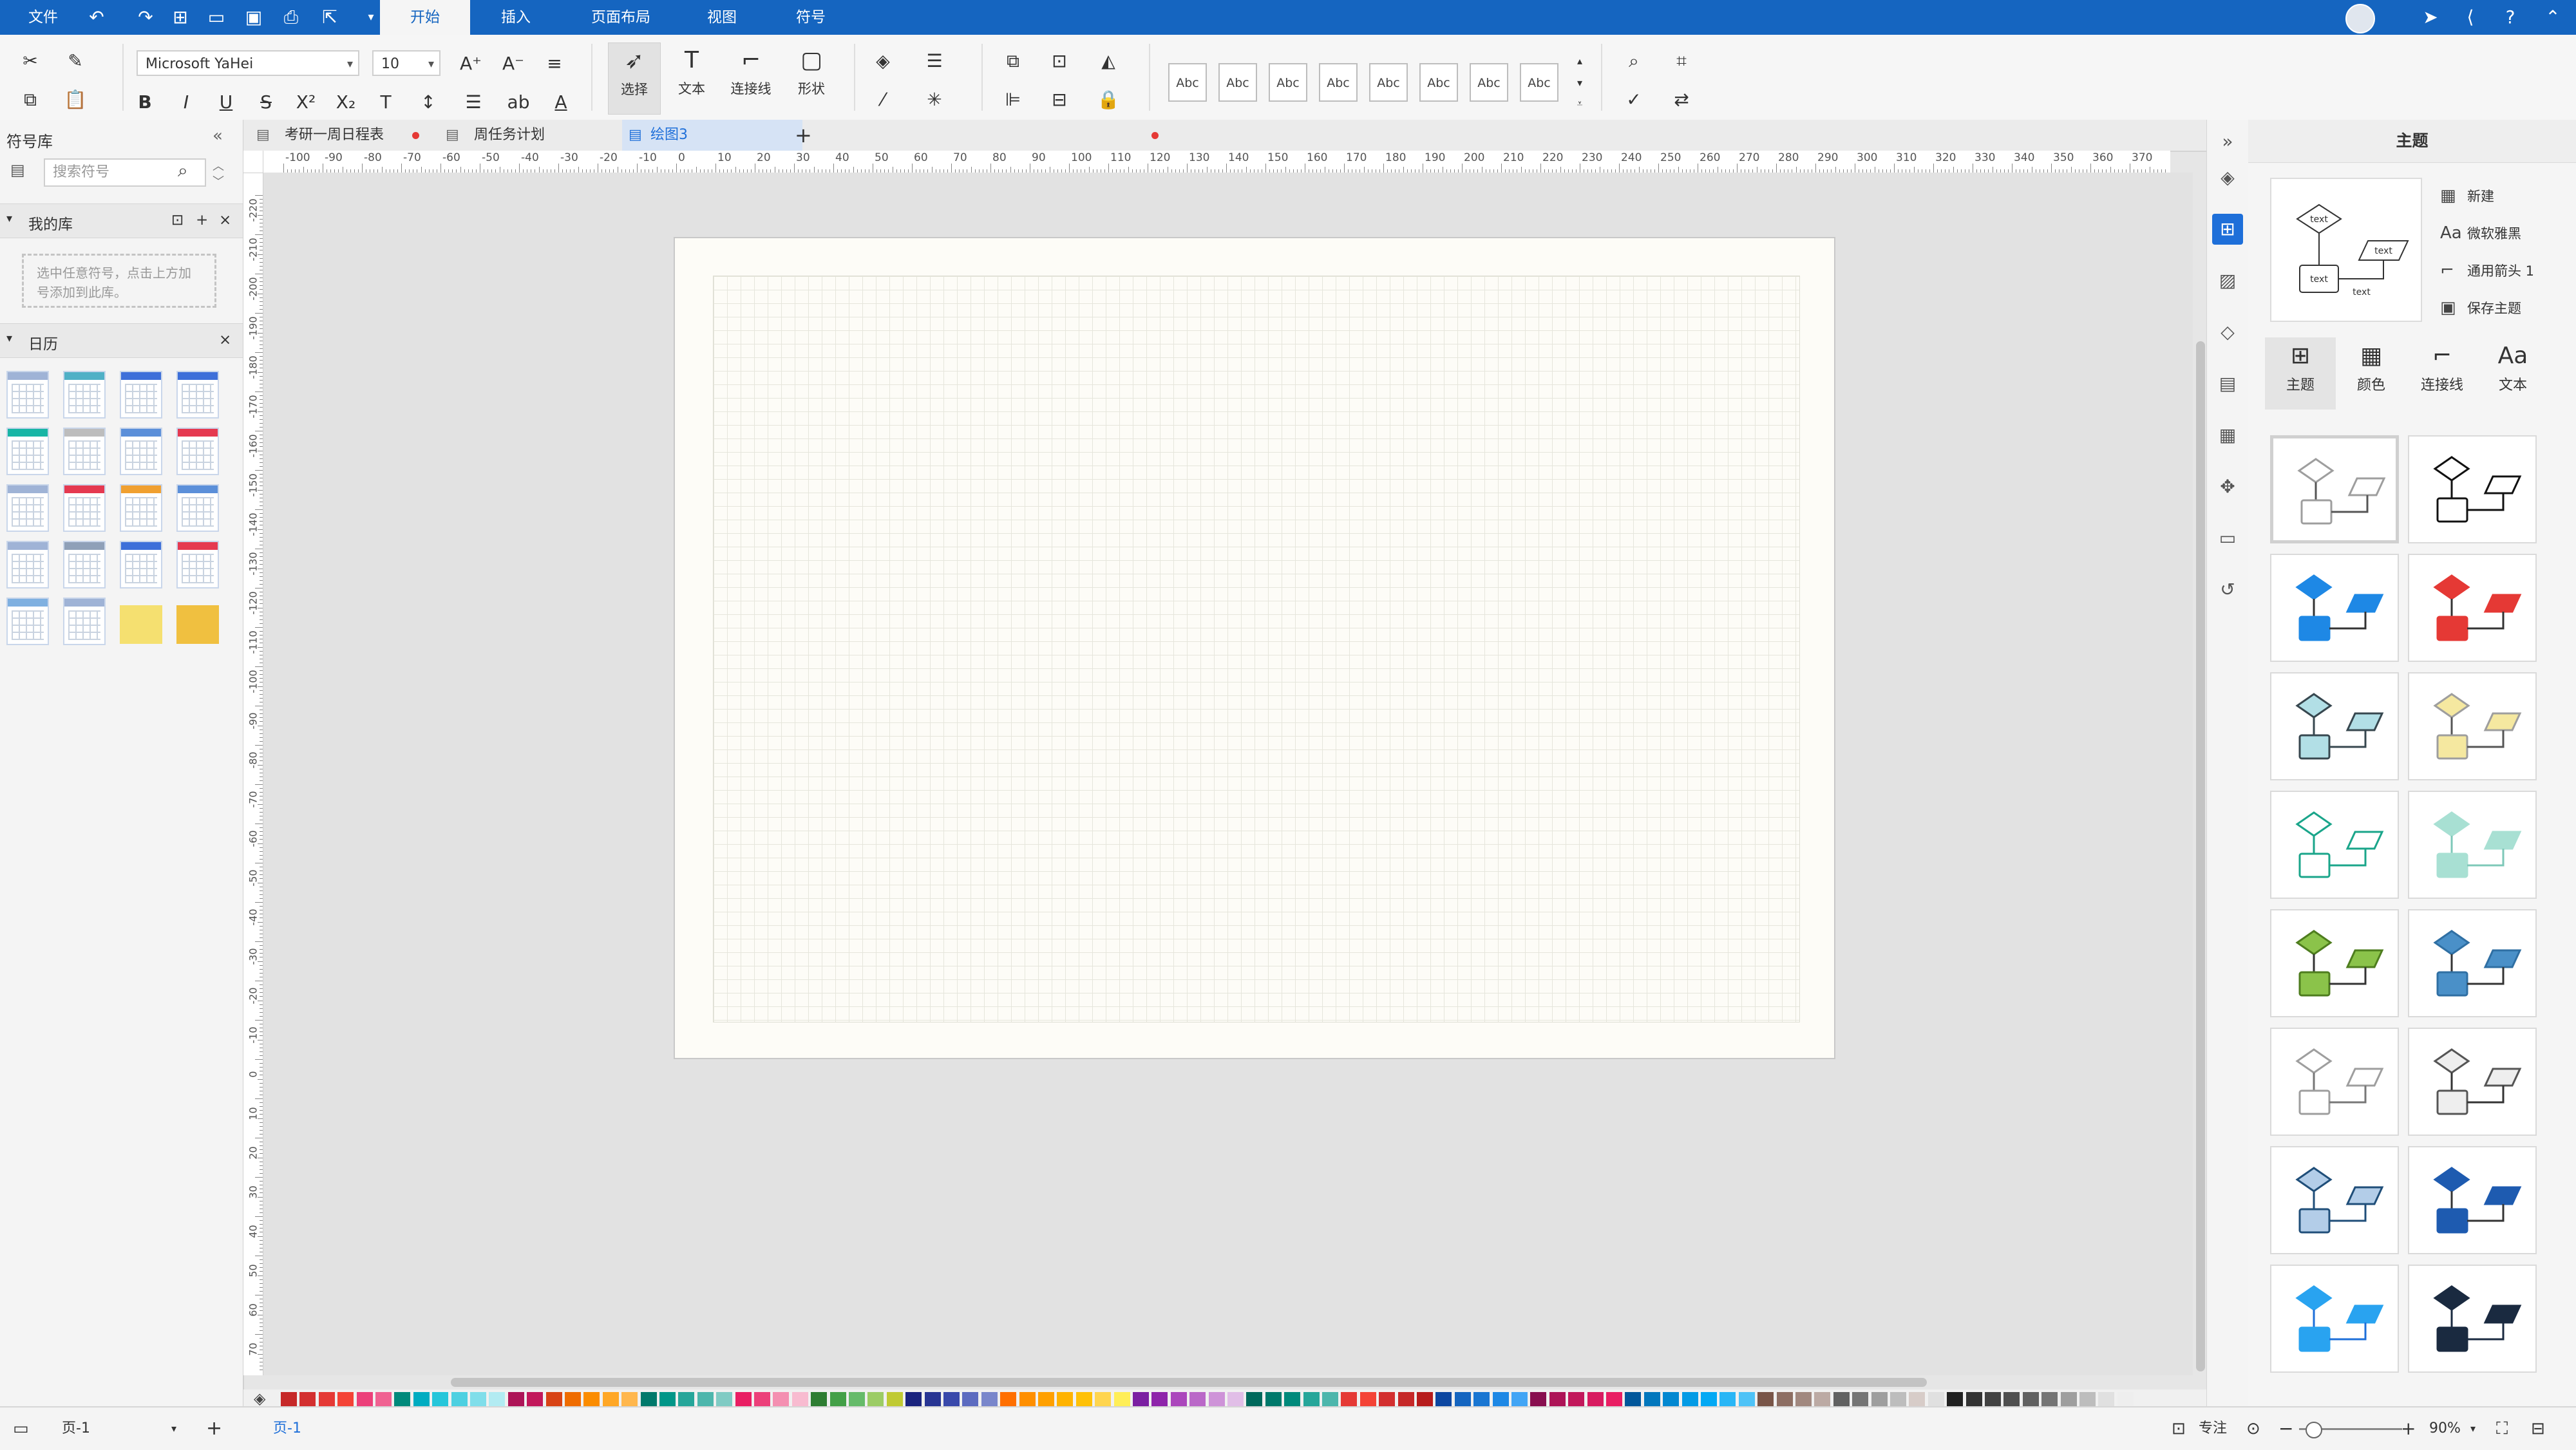  What do you see at coordinates (882, 100) in the screenshot?
I see `line-color-icon: ⁄` at bounding box center [882, 100].